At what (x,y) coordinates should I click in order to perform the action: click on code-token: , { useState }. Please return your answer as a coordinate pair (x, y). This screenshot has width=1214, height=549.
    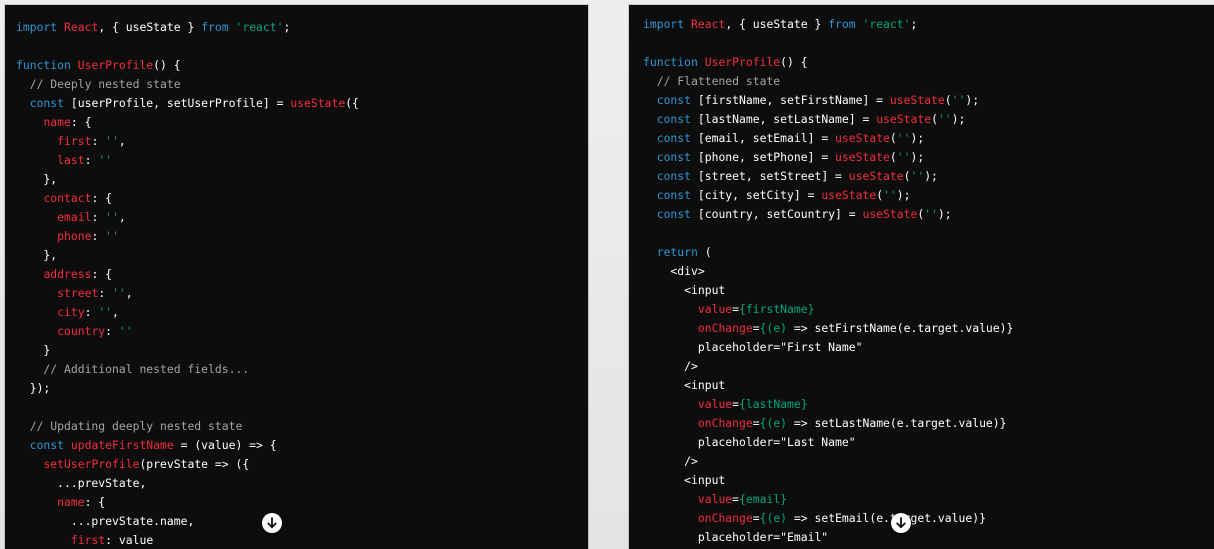
    Looking at the image, I should click on (777, 24).